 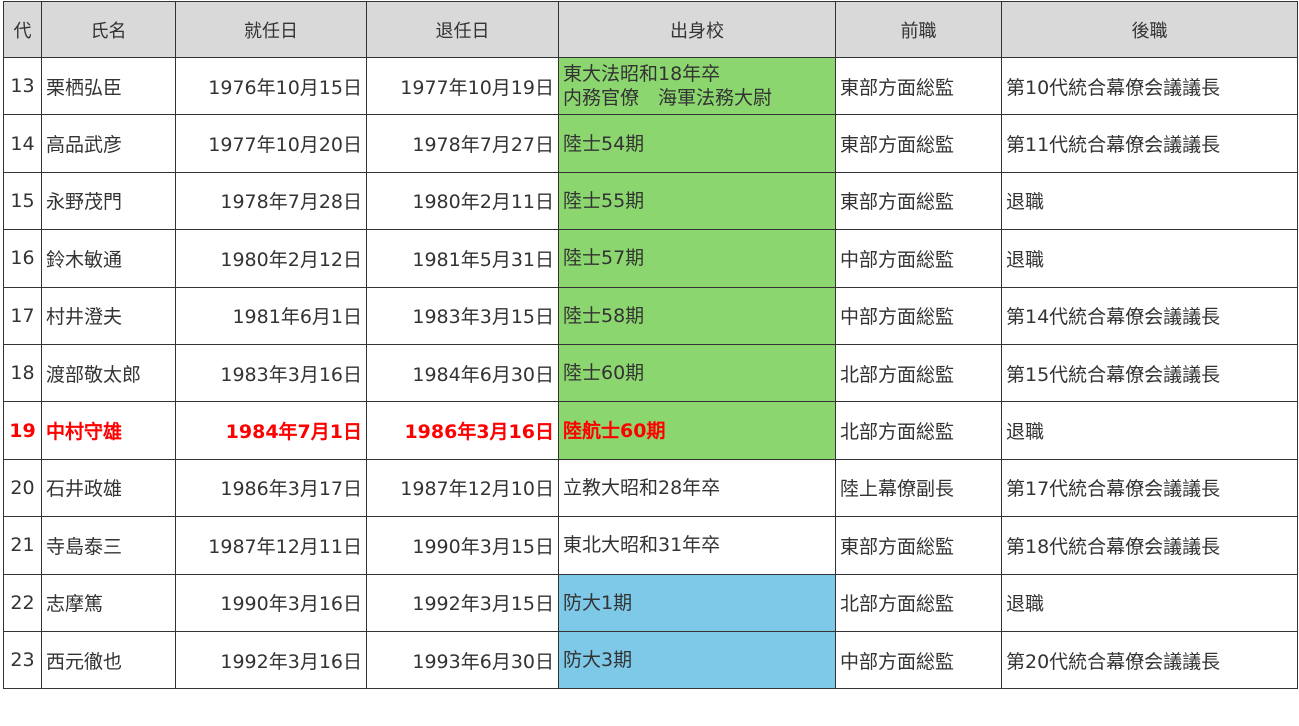 What do you see at coordinates (108, 201) in the screenshot?
I see `cell-name: 永野茂門` at bounding box center [108, 201].